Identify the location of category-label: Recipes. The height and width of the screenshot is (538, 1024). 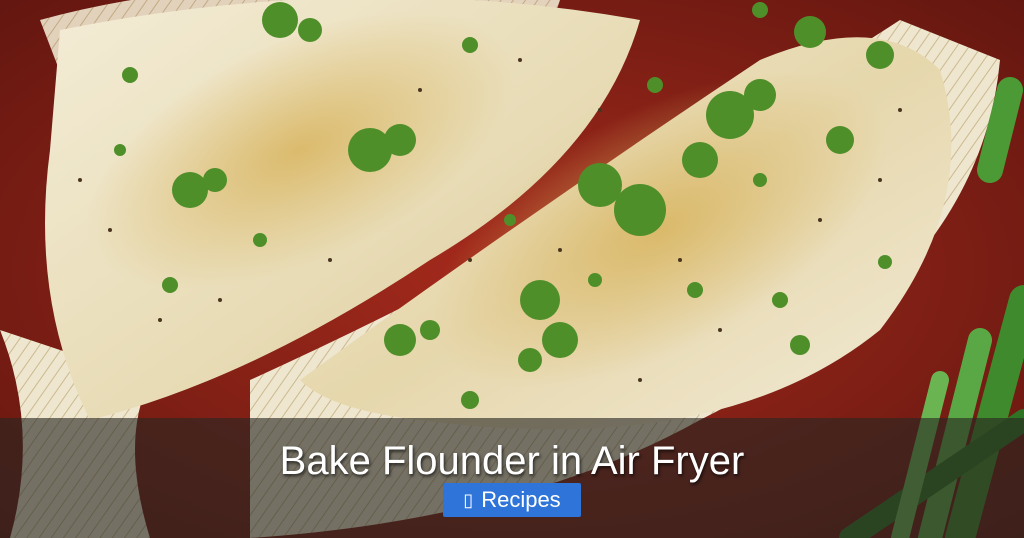
(521, 499).